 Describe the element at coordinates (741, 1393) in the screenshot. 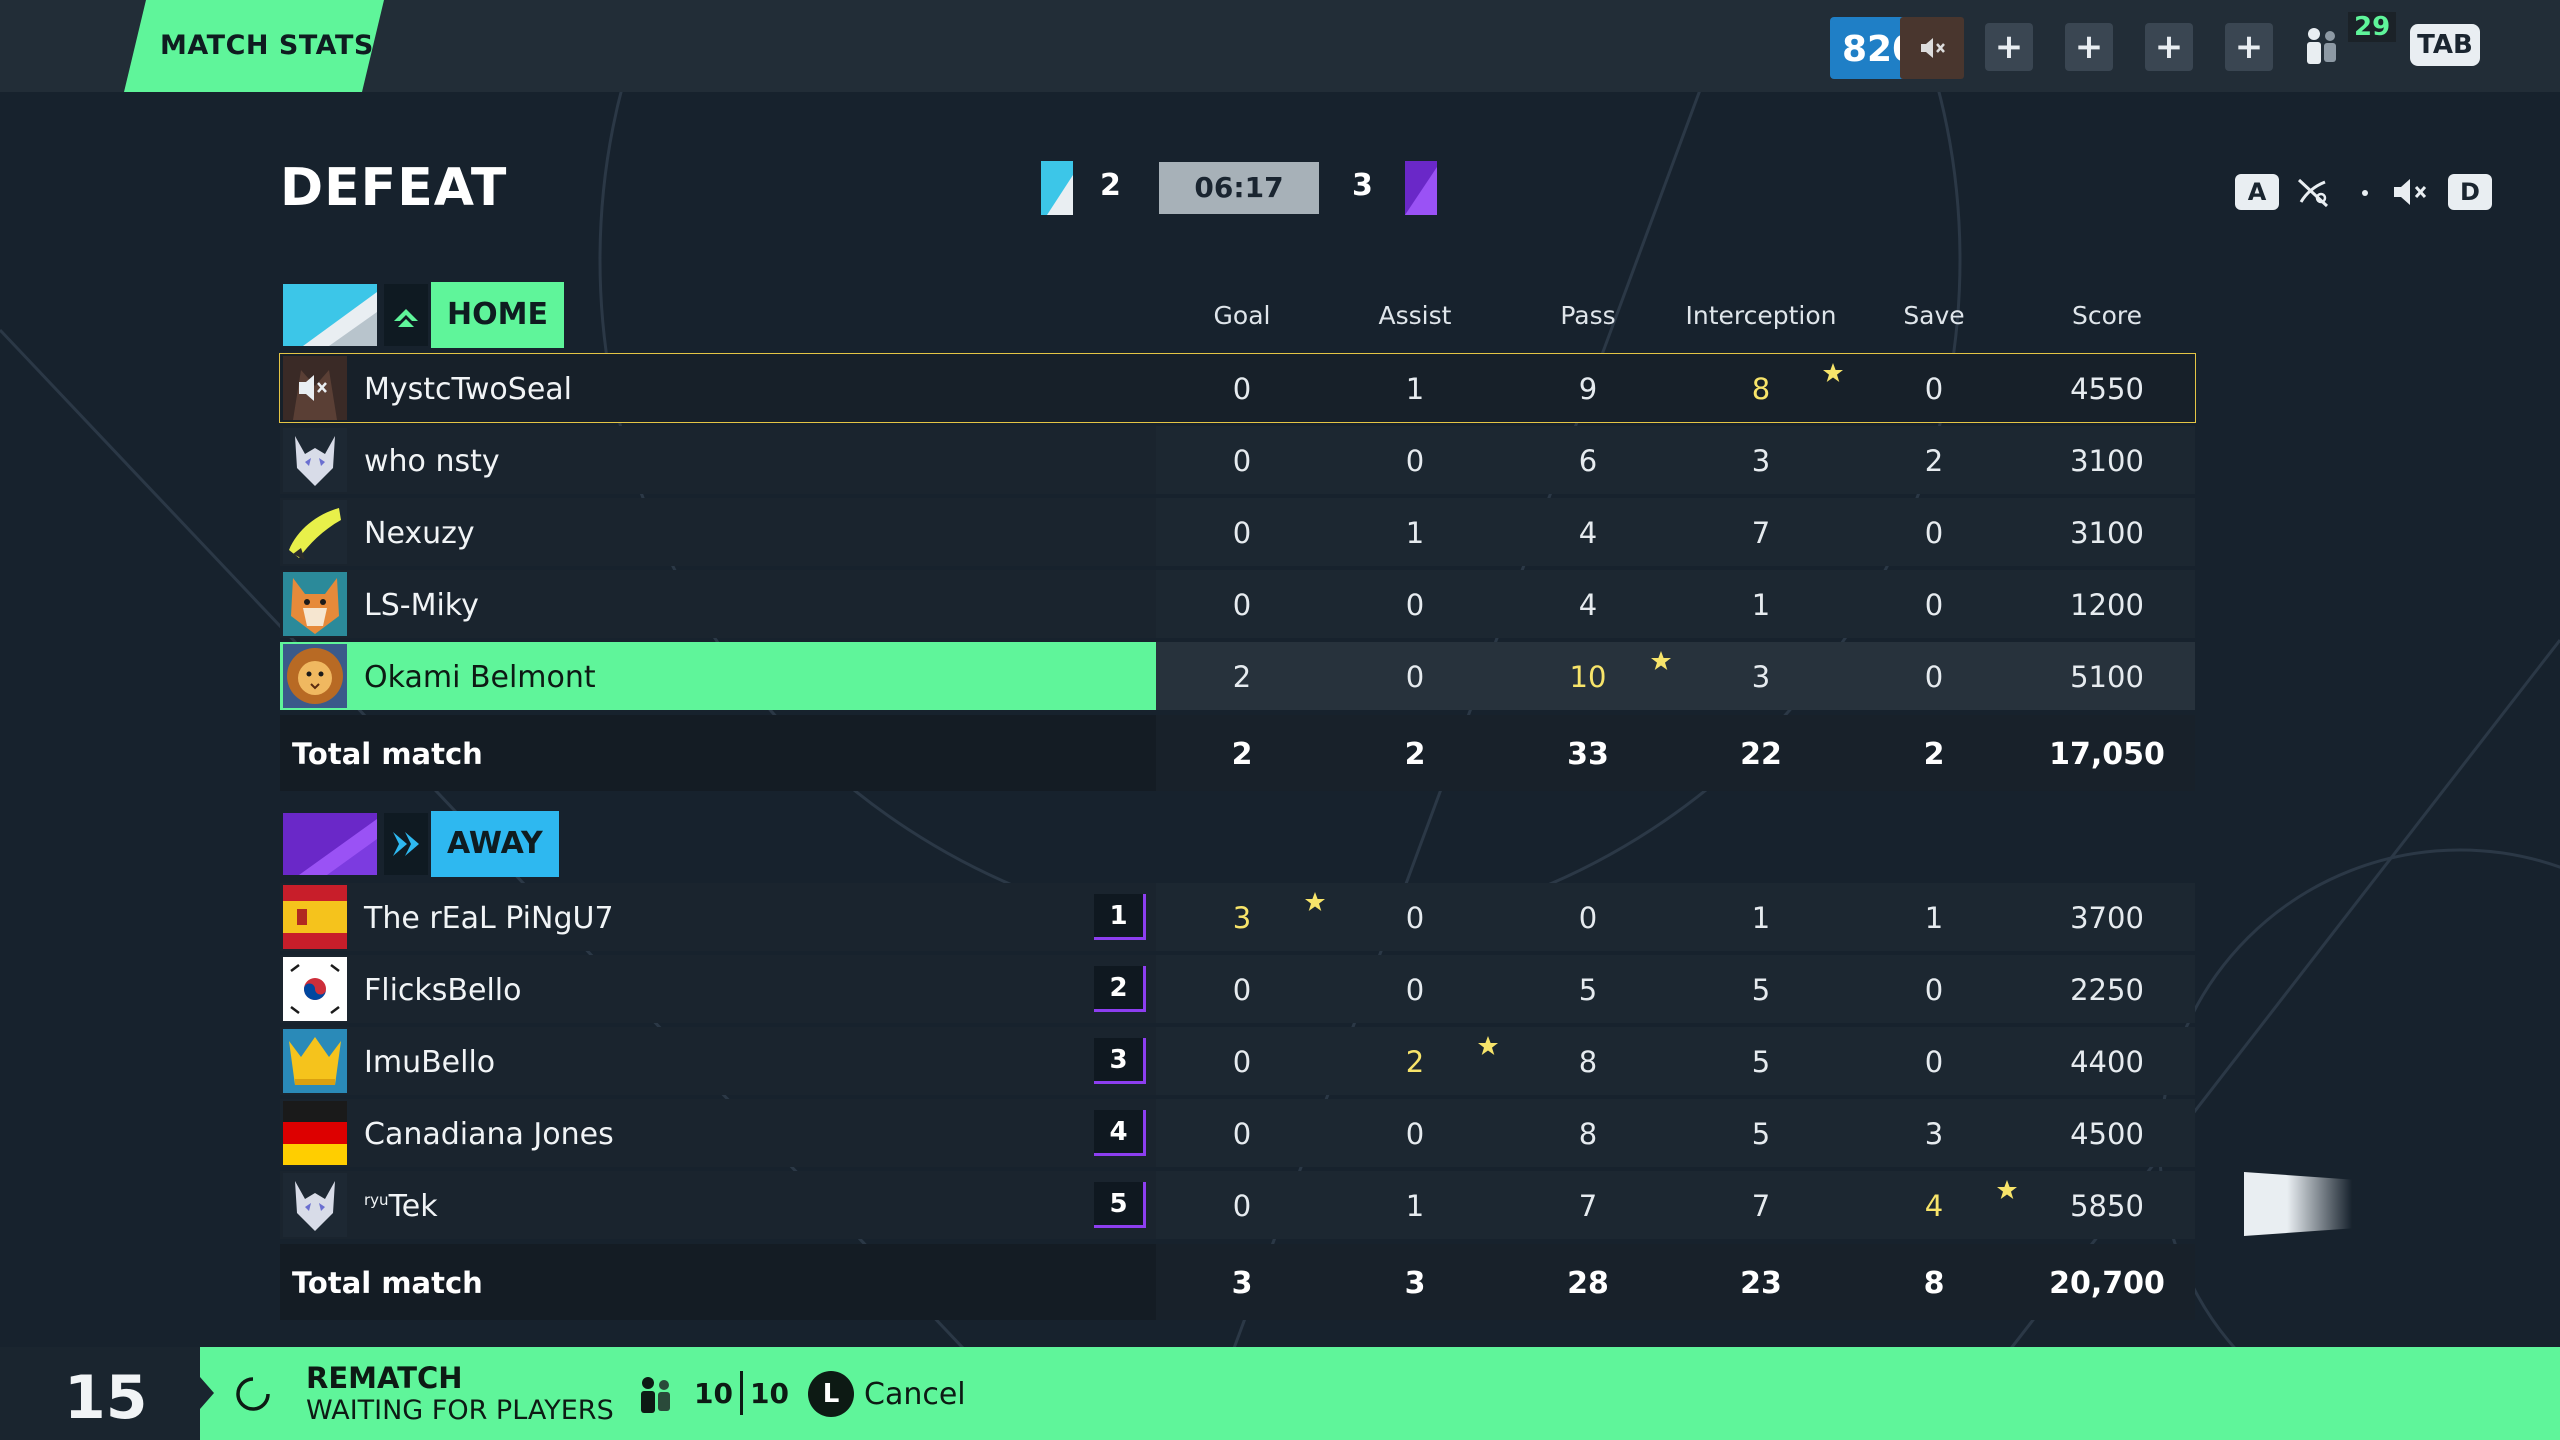

I see `count-separator` at that location.